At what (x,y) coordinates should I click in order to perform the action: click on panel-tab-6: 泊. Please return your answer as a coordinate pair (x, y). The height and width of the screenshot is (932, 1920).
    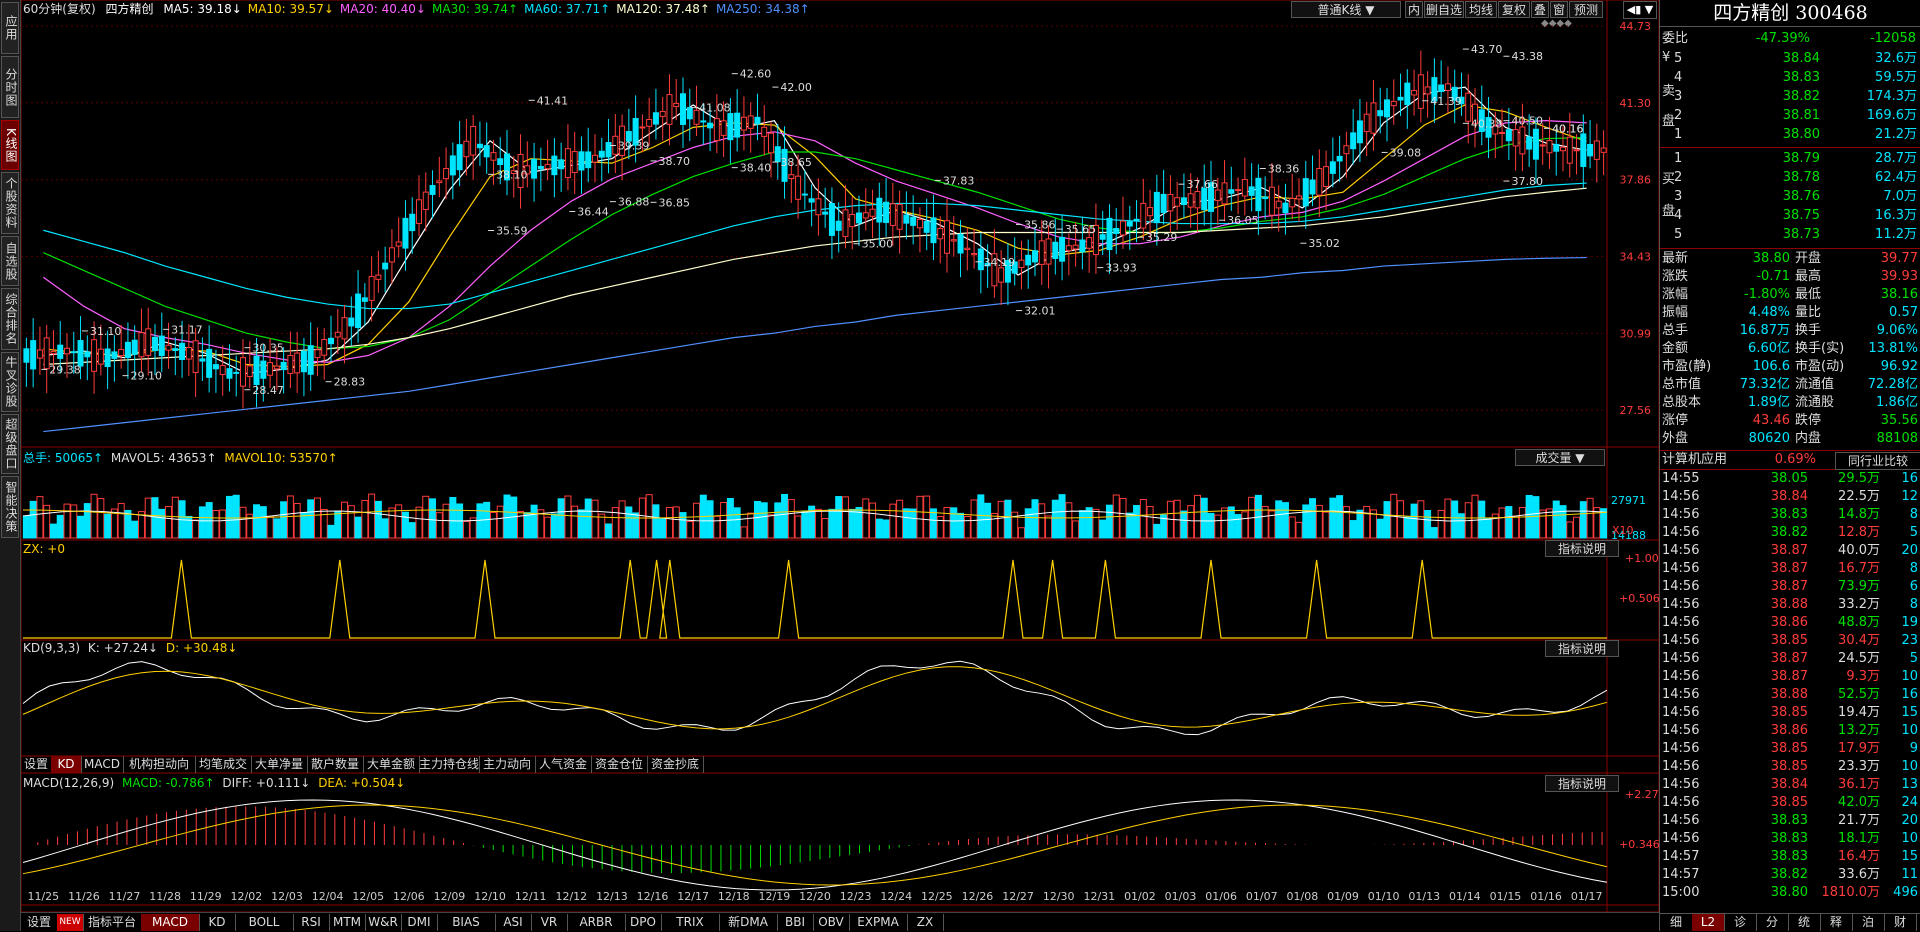
    Looking at the image, I should click on (1868, 922).